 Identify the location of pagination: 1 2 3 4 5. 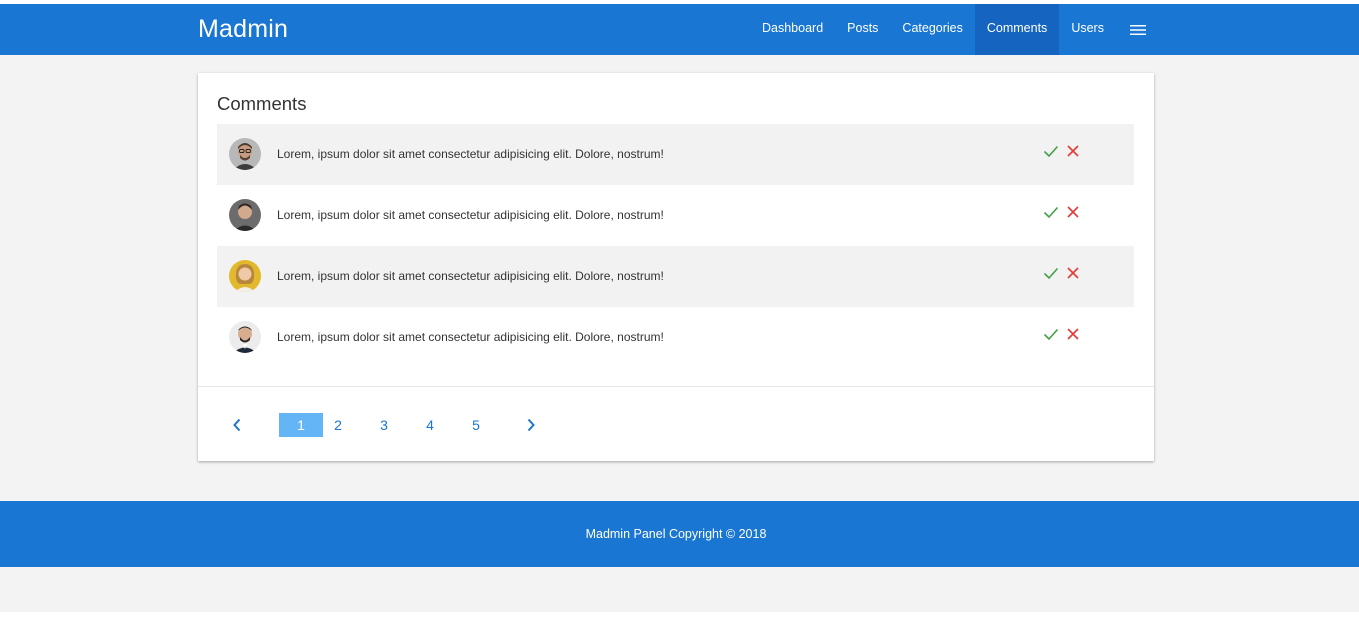
(676, 425).